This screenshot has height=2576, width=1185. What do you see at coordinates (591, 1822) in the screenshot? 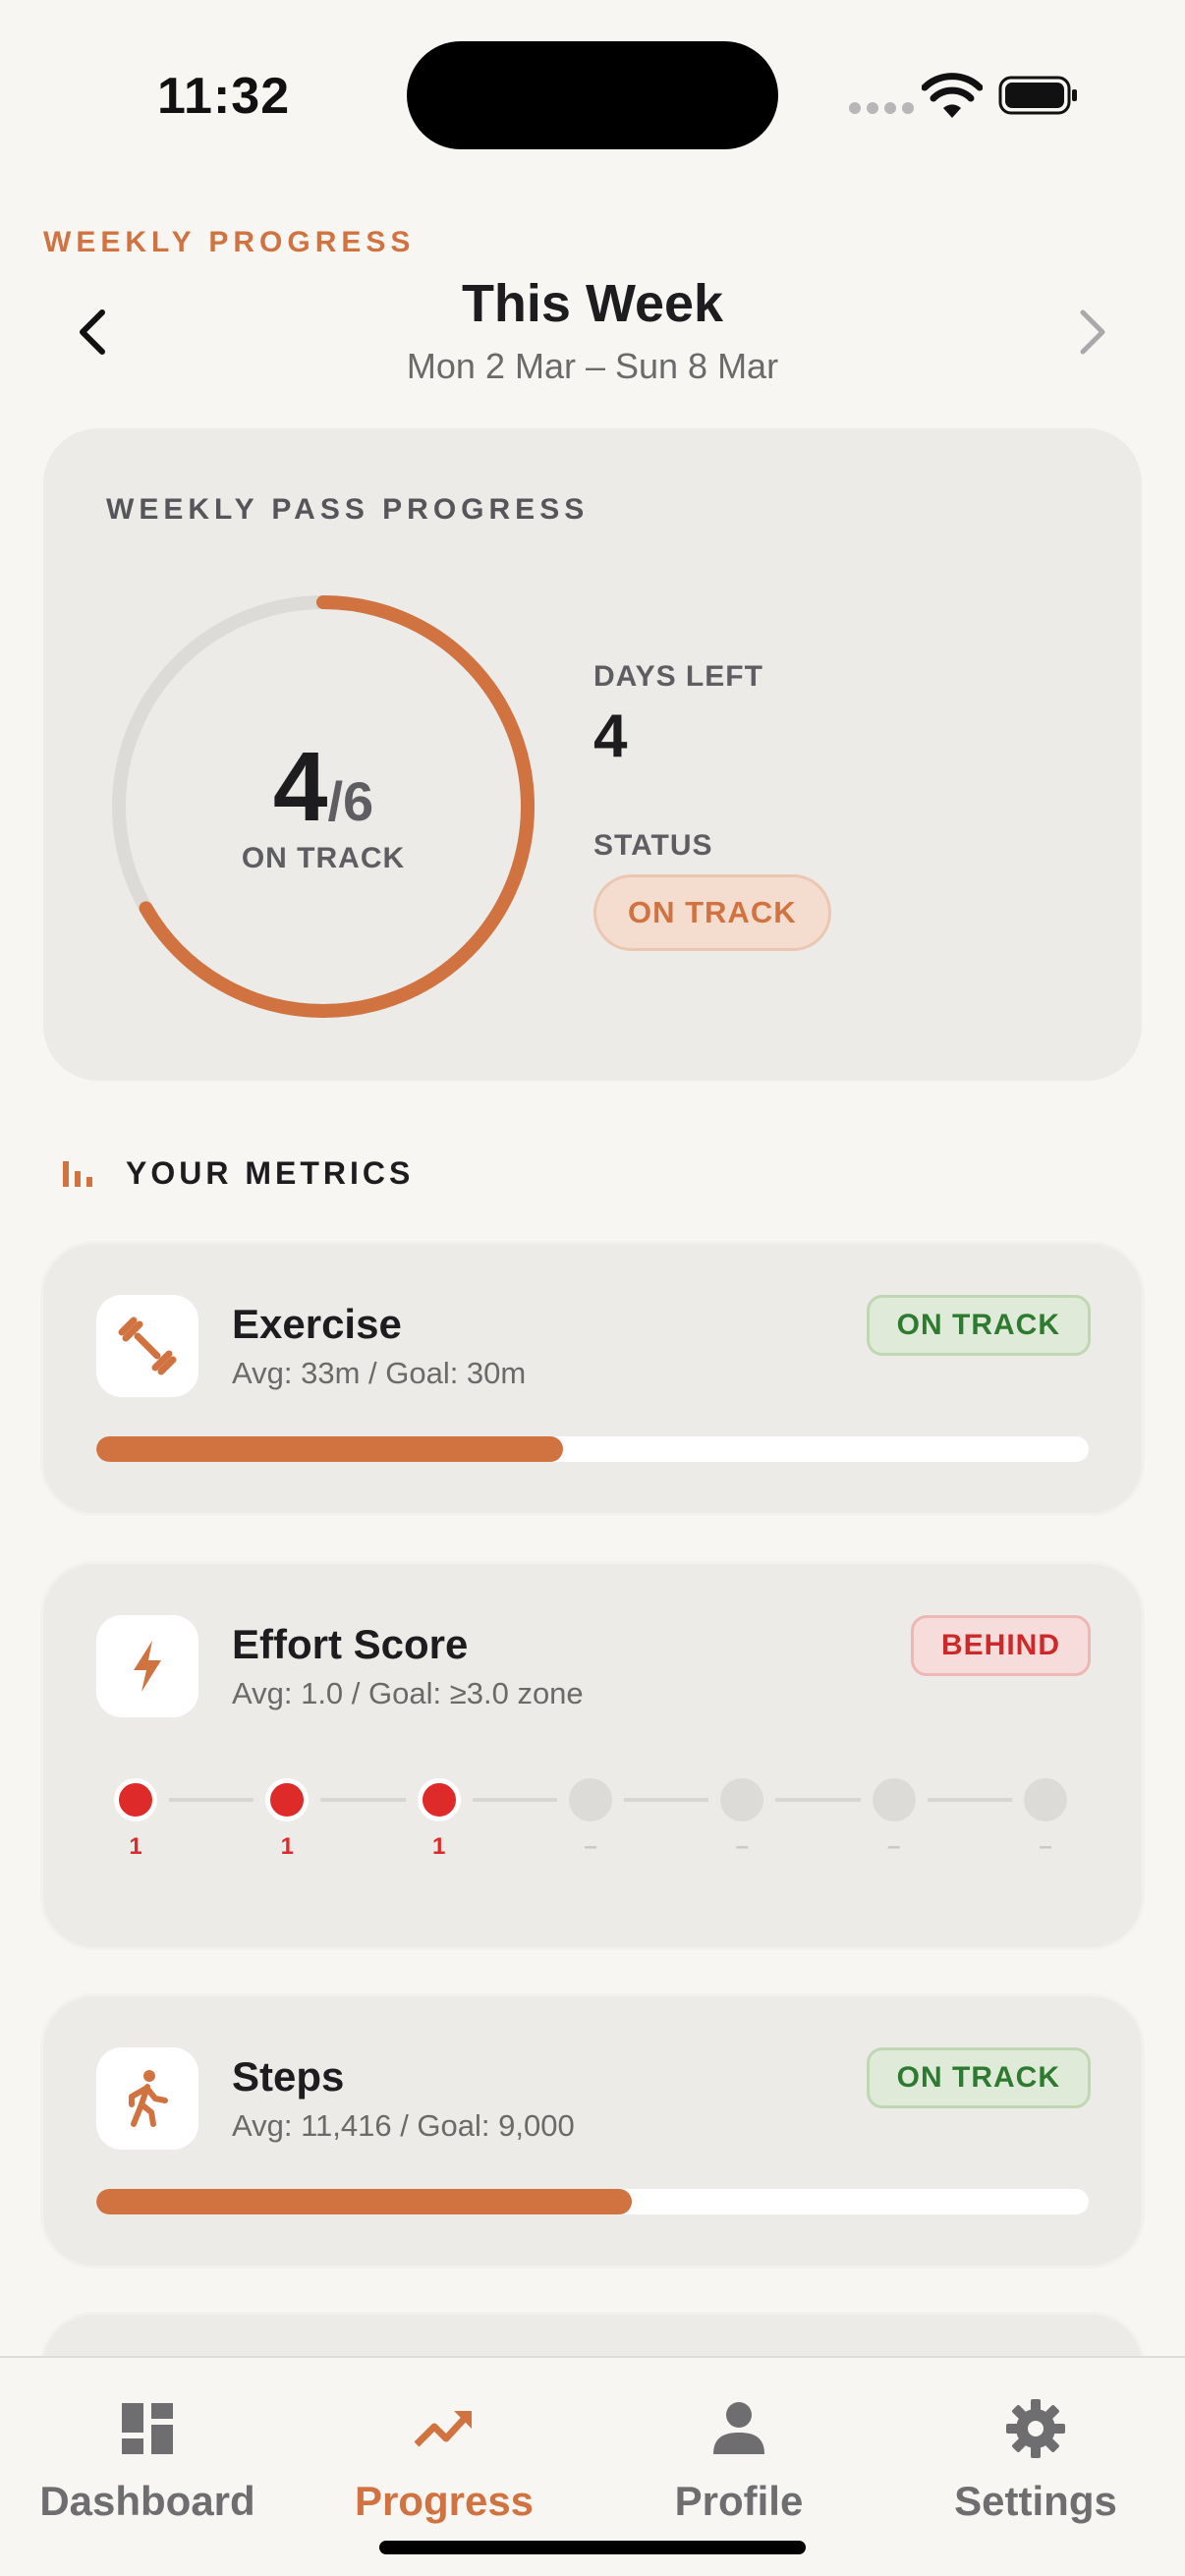
I see `effort-day-timeline: 1 1 1 – – – –` at bounding box center [591, 1822].